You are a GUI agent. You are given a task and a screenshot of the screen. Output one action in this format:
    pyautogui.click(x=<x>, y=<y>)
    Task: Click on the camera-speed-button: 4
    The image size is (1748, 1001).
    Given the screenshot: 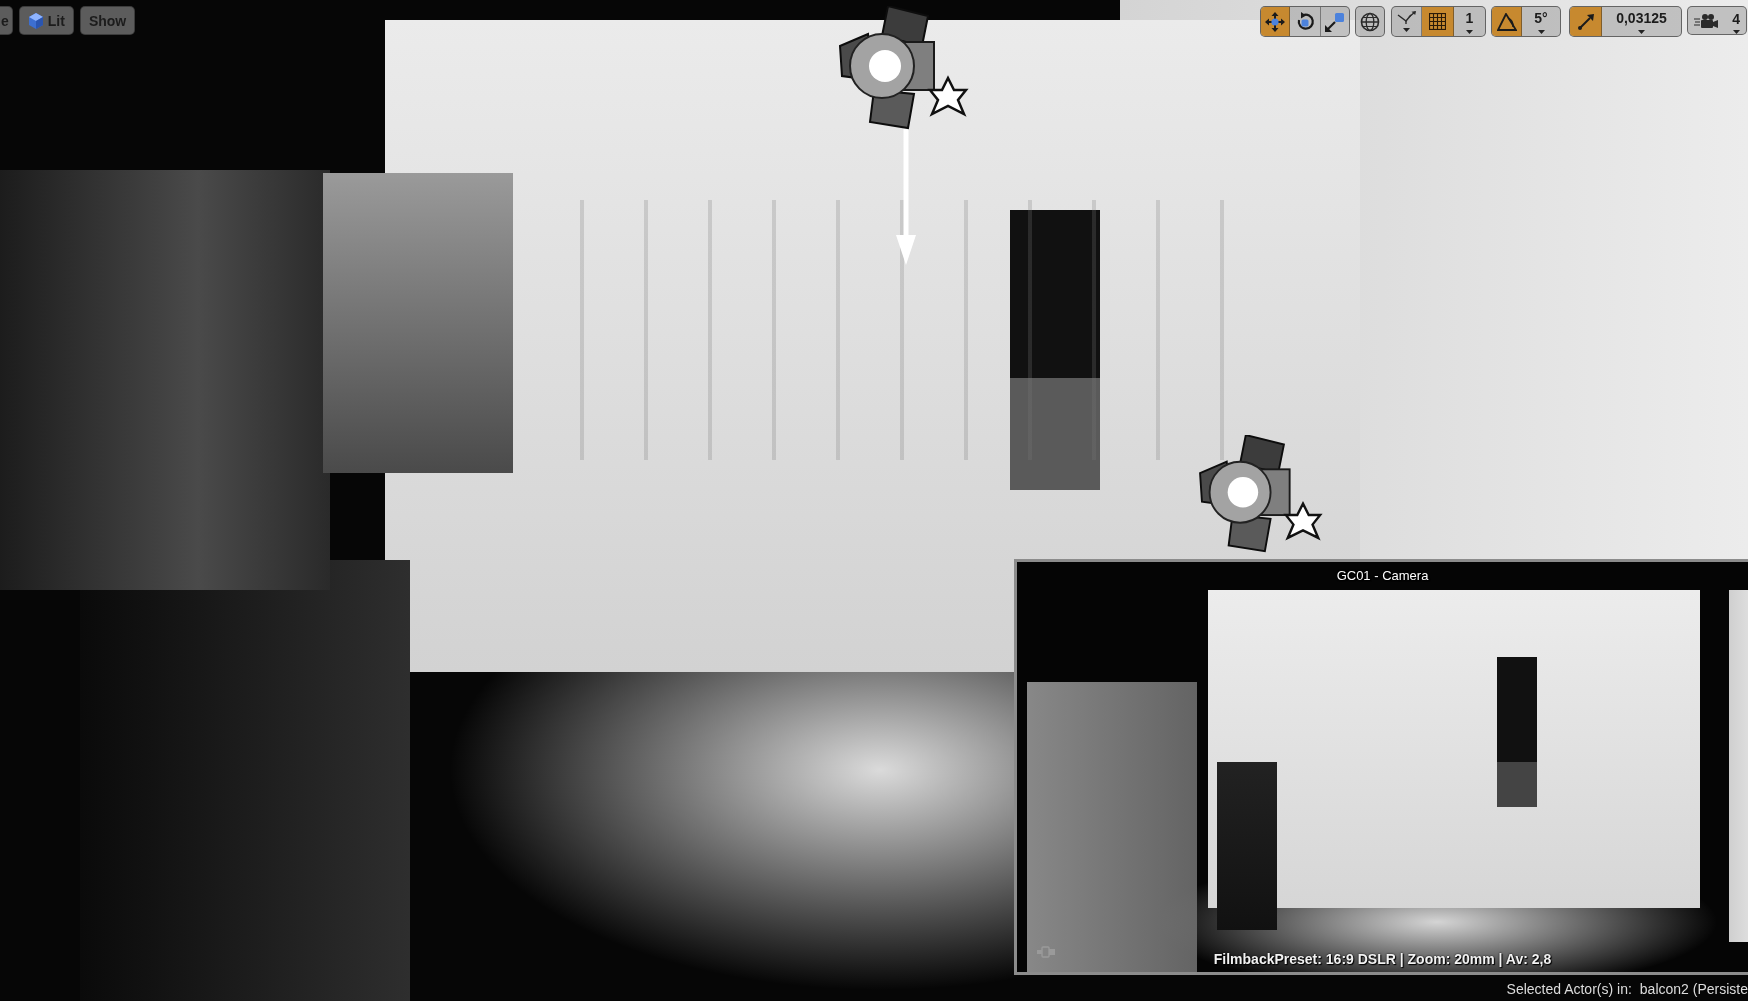 What is the action you would take?
    pyautogui.click(x=1717, y=20)
    